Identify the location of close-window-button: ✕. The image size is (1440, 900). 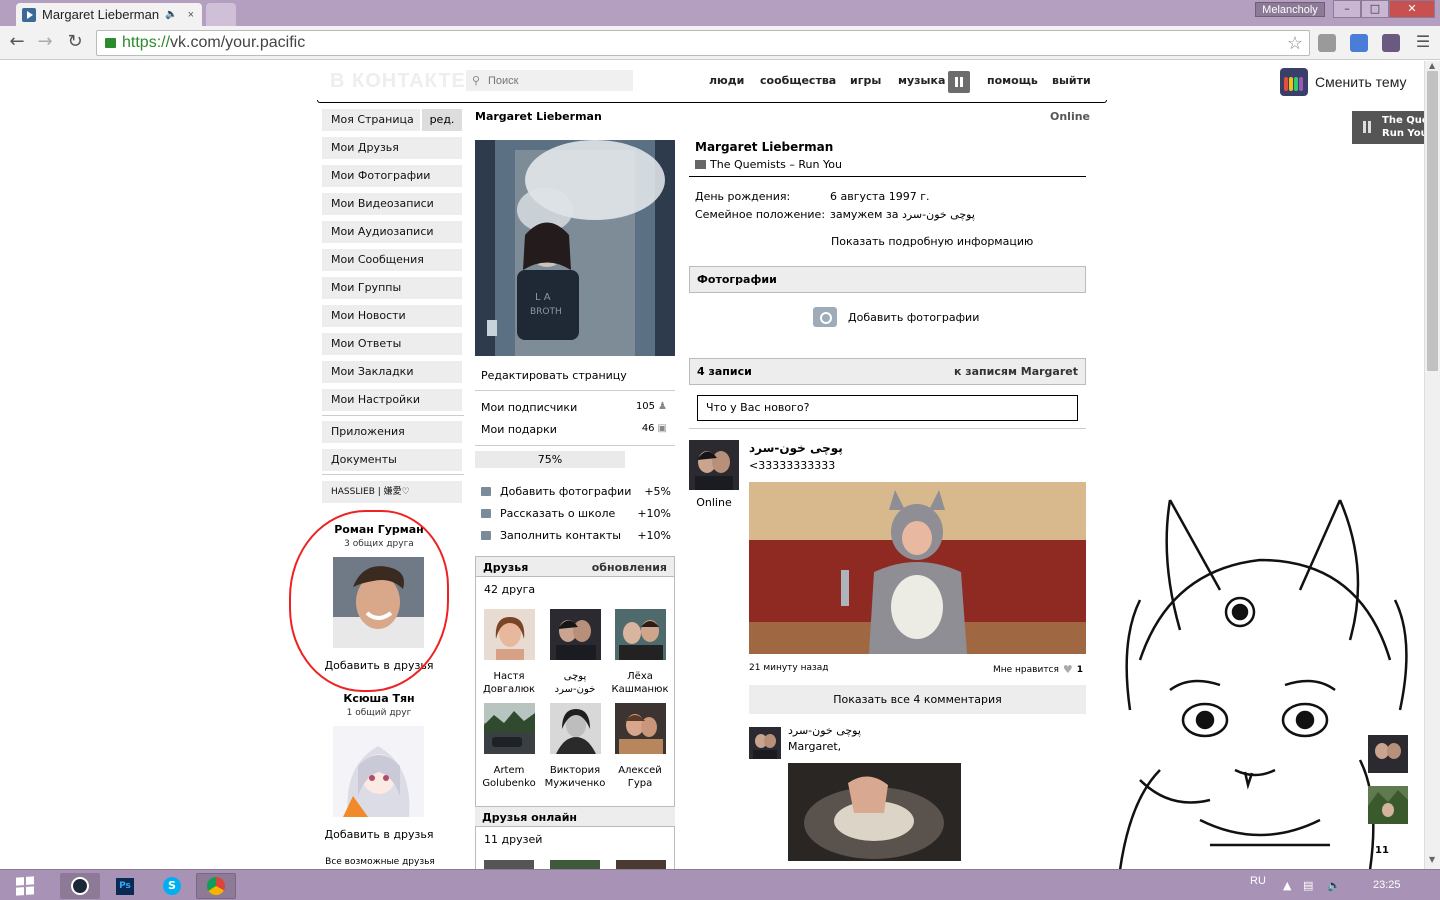
(1412, 9).